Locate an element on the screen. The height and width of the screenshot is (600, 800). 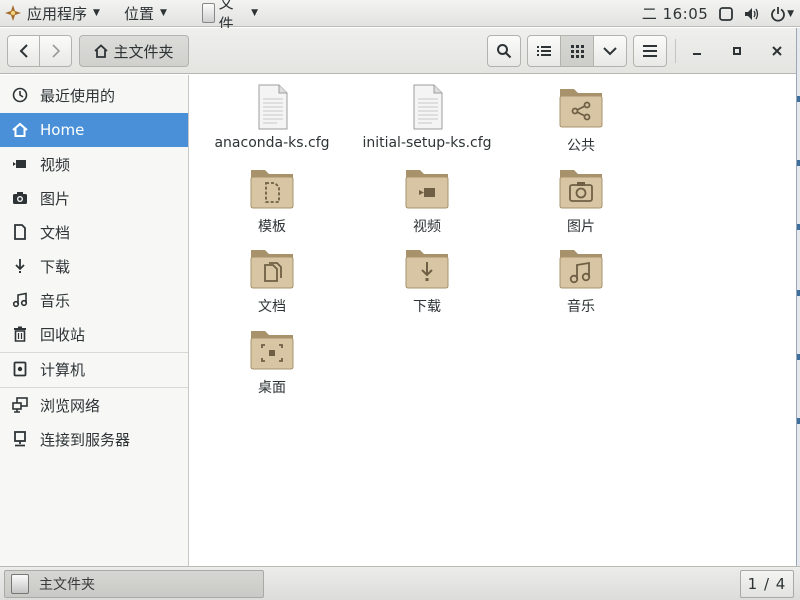
list-view-button is located at coordinates (544, 51).